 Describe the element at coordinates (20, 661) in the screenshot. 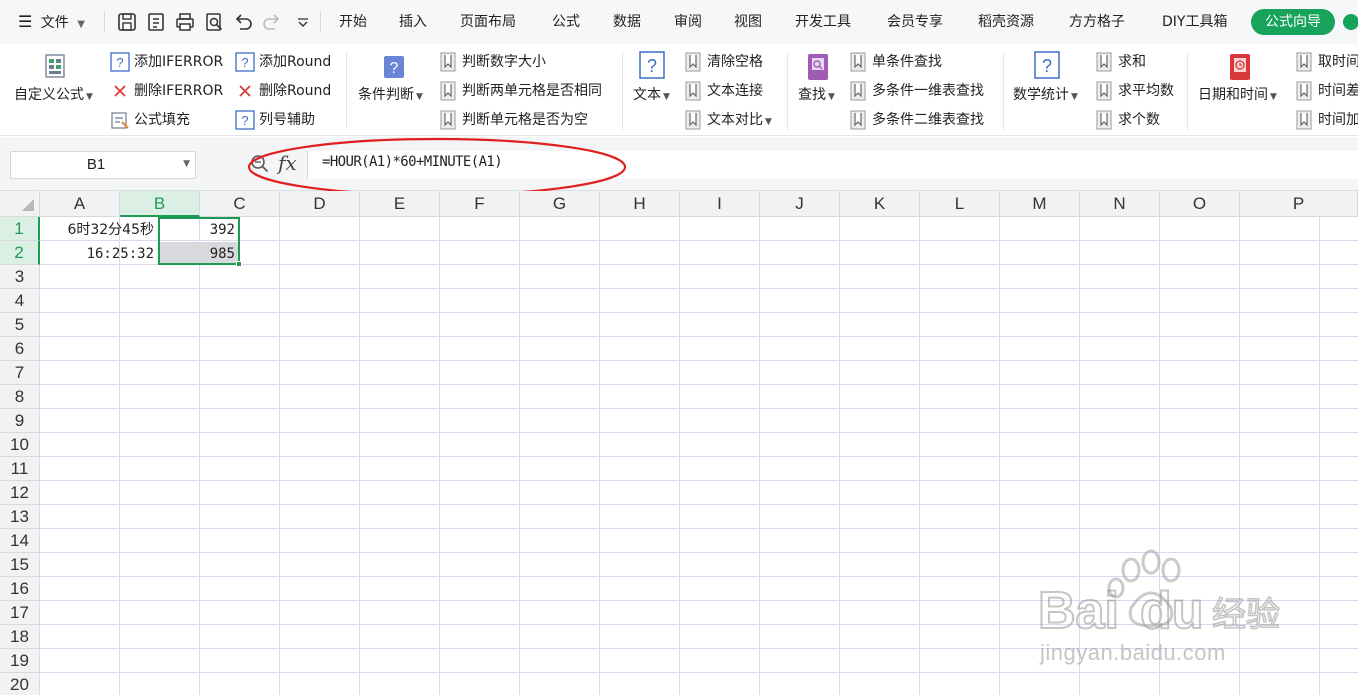

I see `row-header-19: 19` at that location.